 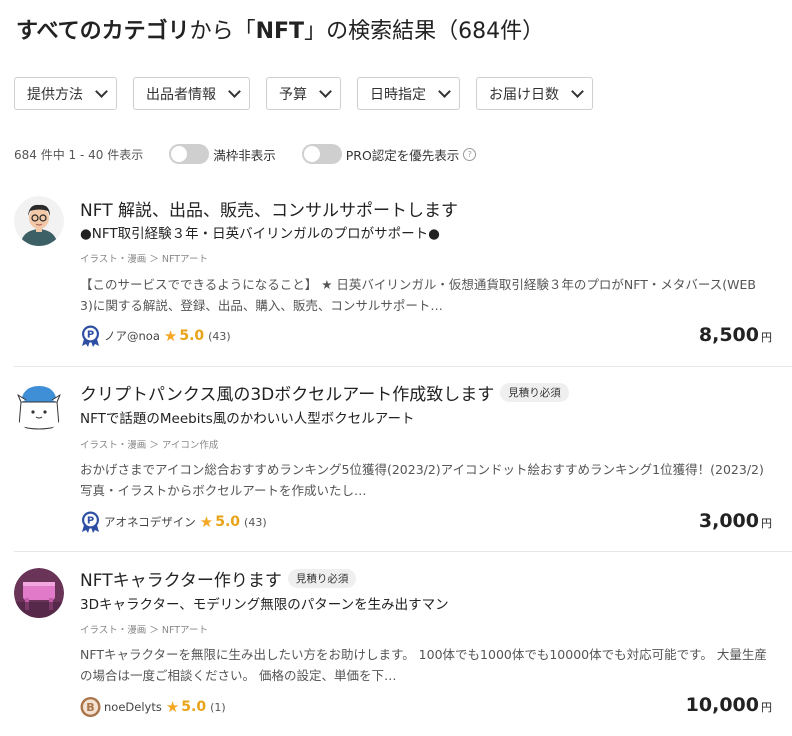 I want to click on title-count: （684件）, so click(x=490, y=31).